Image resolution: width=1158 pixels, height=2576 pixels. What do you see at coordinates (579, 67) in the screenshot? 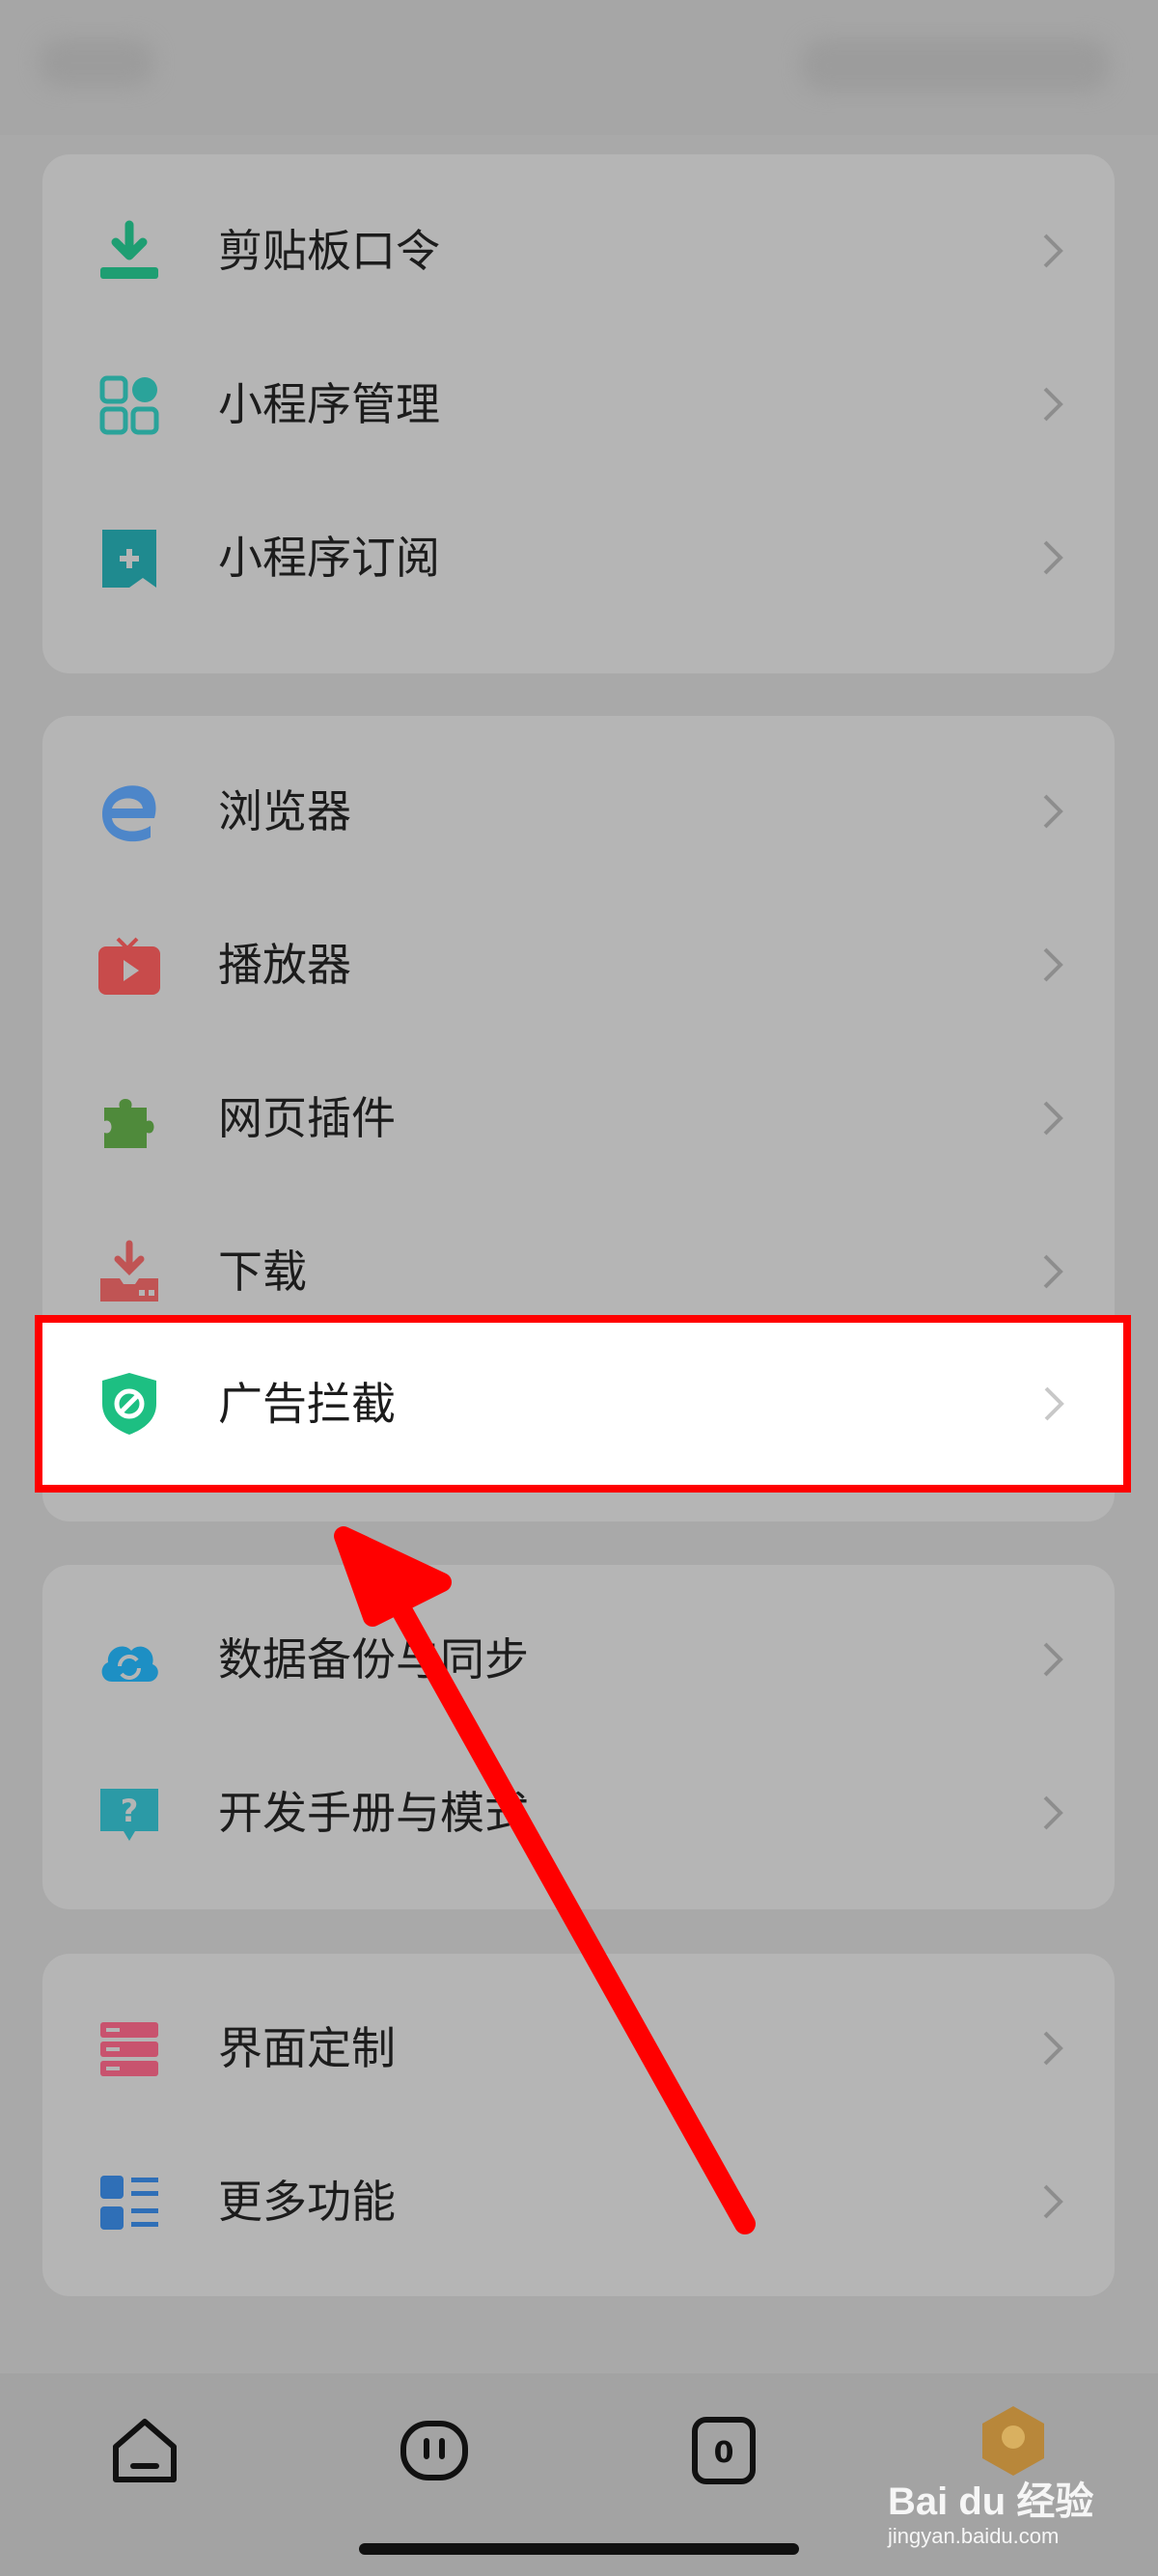
I see `top-bar` at bounding box center [579, 67].